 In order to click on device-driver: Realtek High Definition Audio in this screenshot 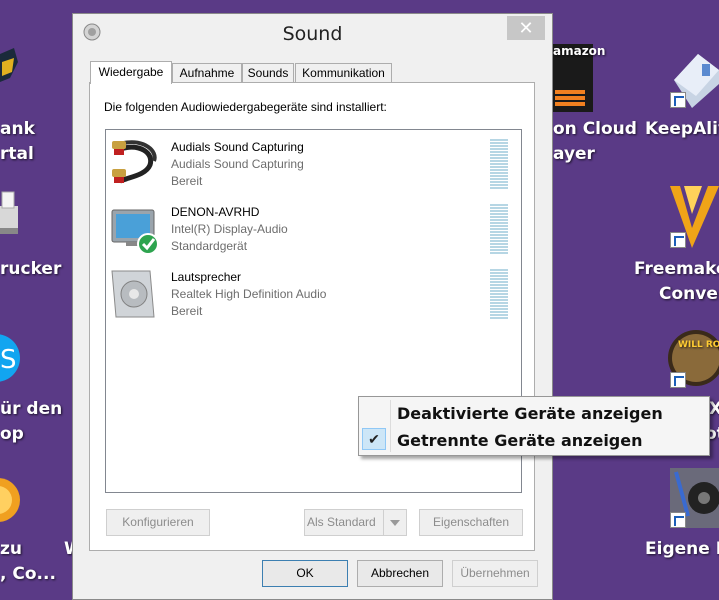, I will do `click(249, 294)`.